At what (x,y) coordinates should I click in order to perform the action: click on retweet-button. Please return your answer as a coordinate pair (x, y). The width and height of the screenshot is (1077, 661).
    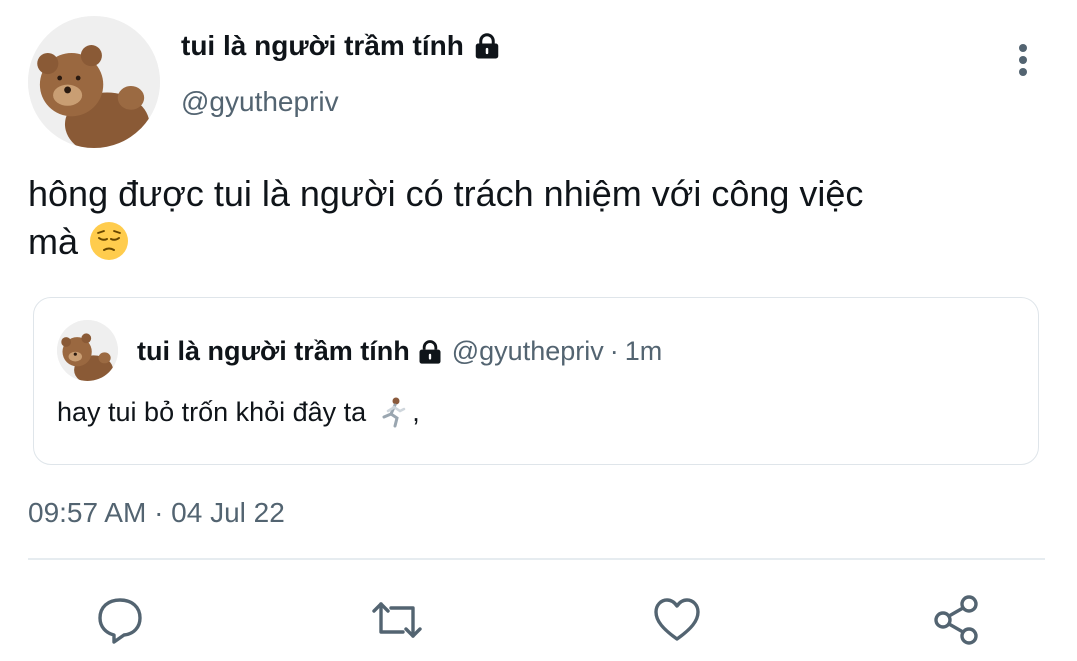
    Looking at the image, I should click on (397, 620).